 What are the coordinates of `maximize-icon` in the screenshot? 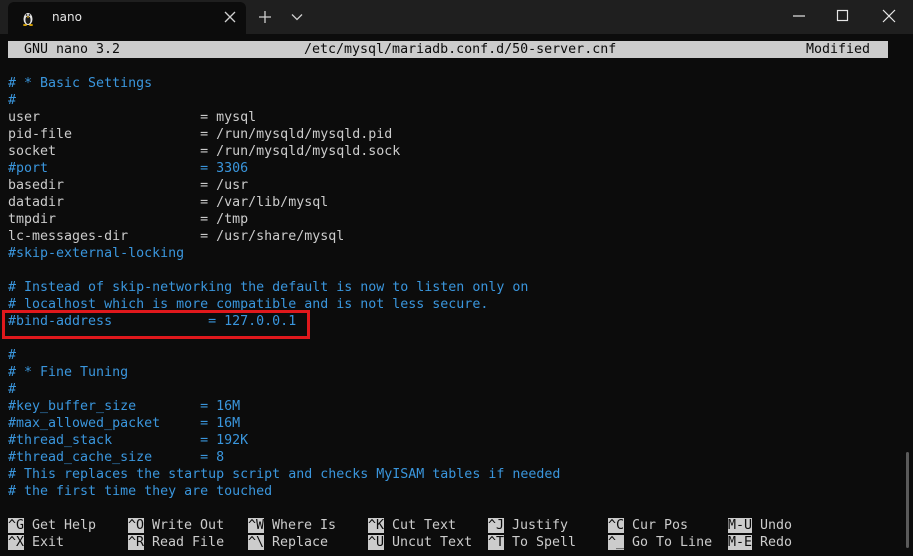 It's located at (843, 16).